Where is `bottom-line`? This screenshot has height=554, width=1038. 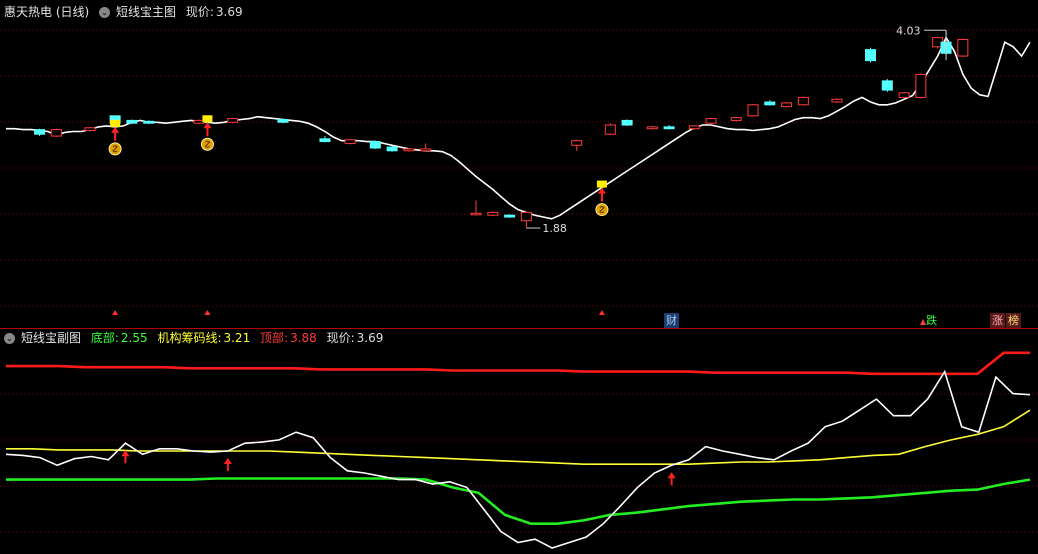 bottom-line is located at coordinates (518, 501).